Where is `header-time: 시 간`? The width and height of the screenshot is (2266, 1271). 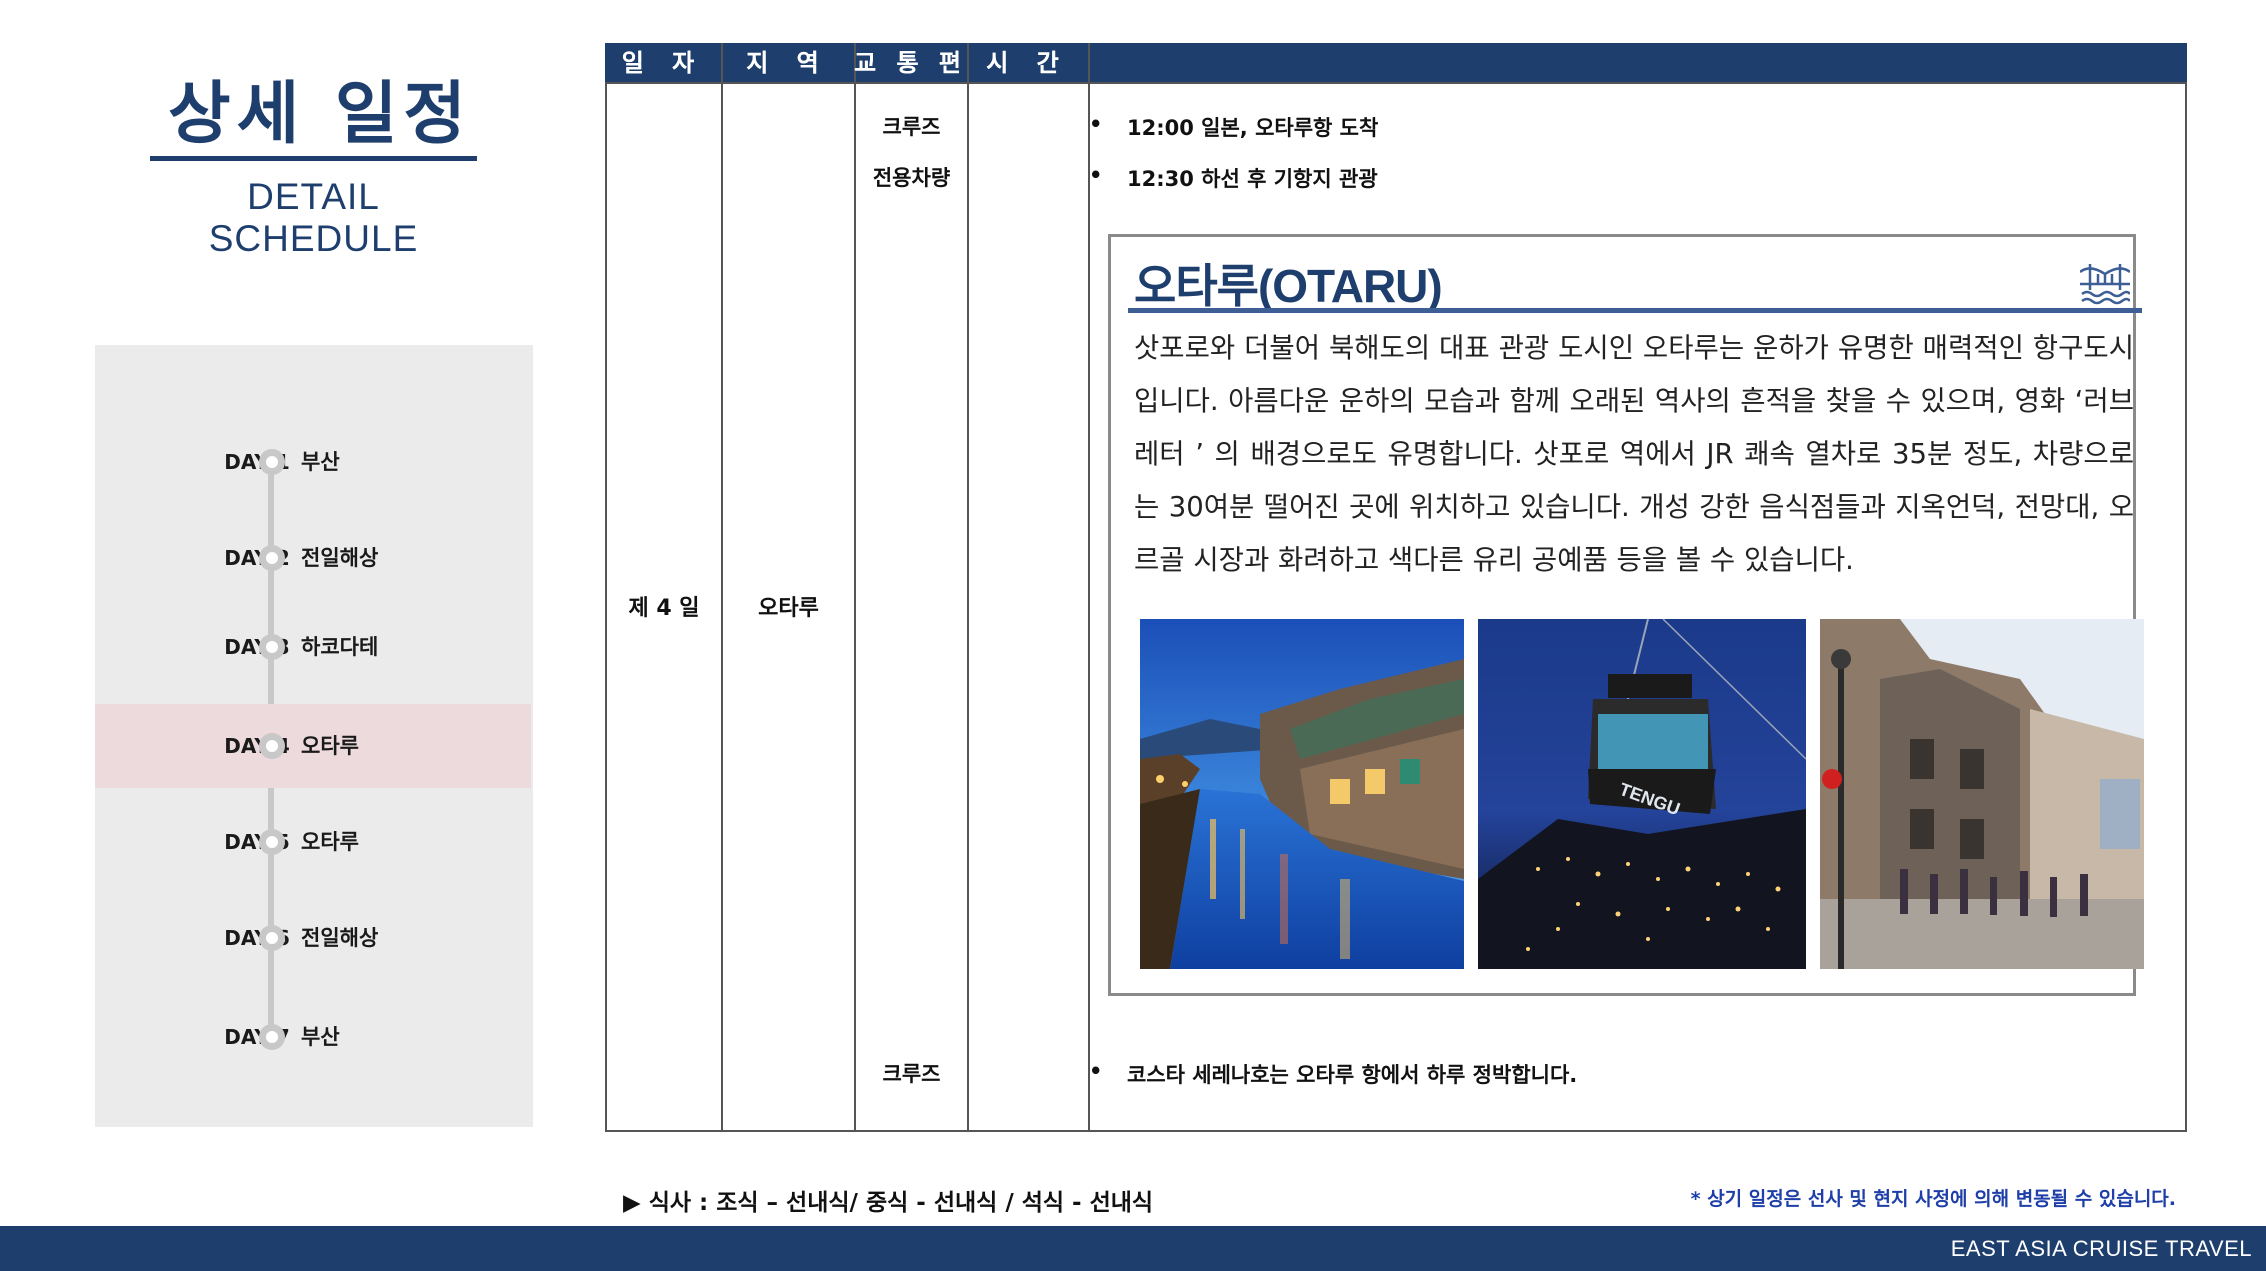 header-time: 시 간 is located at coordinates (1027, 63).